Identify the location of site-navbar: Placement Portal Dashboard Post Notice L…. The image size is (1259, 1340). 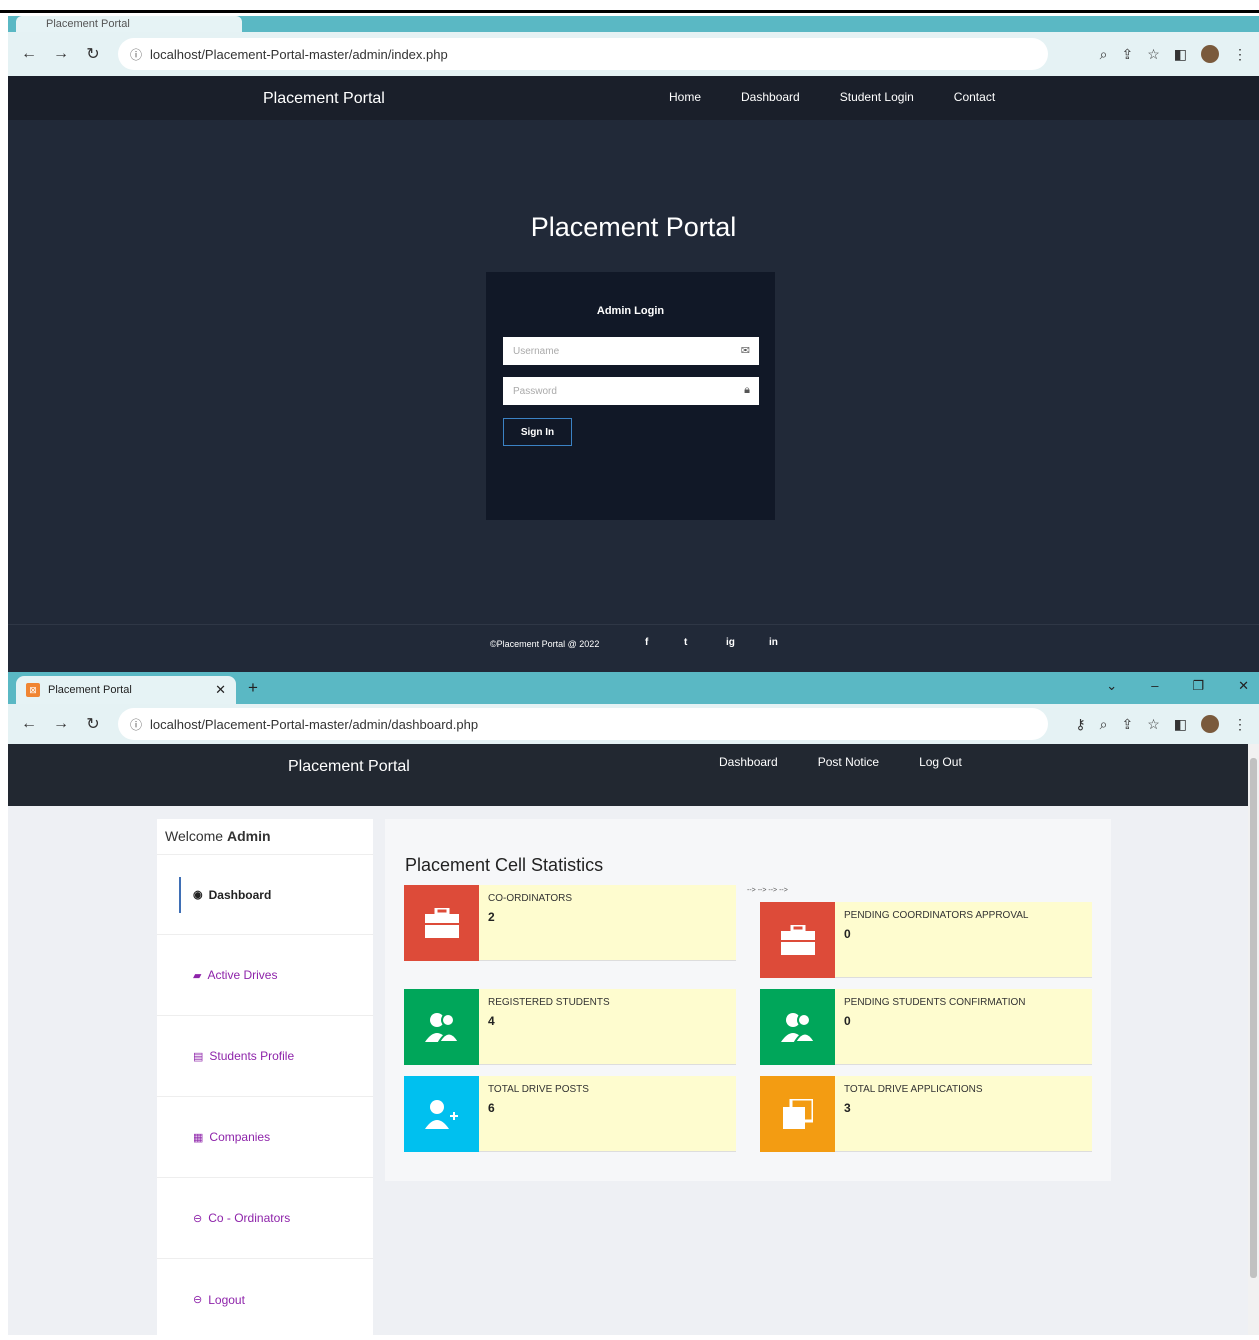
(633, 775).